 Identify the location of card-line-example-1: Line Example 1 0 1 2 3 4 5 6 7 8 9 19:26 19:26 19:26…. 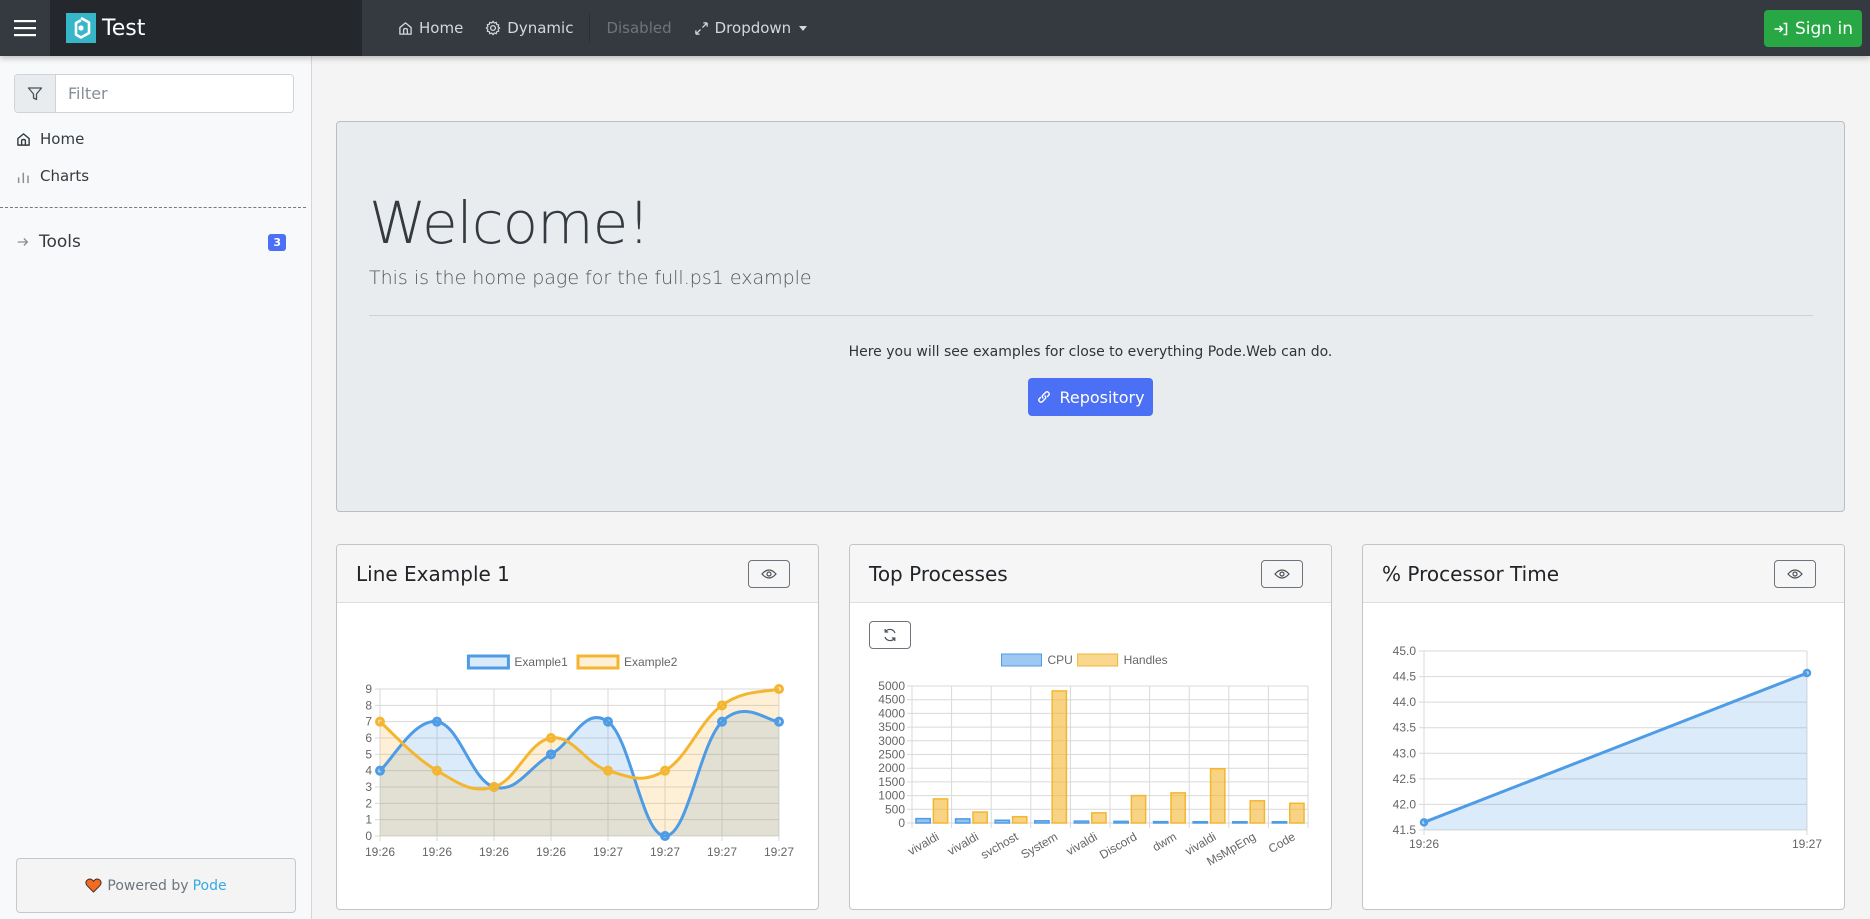
(577, 727).